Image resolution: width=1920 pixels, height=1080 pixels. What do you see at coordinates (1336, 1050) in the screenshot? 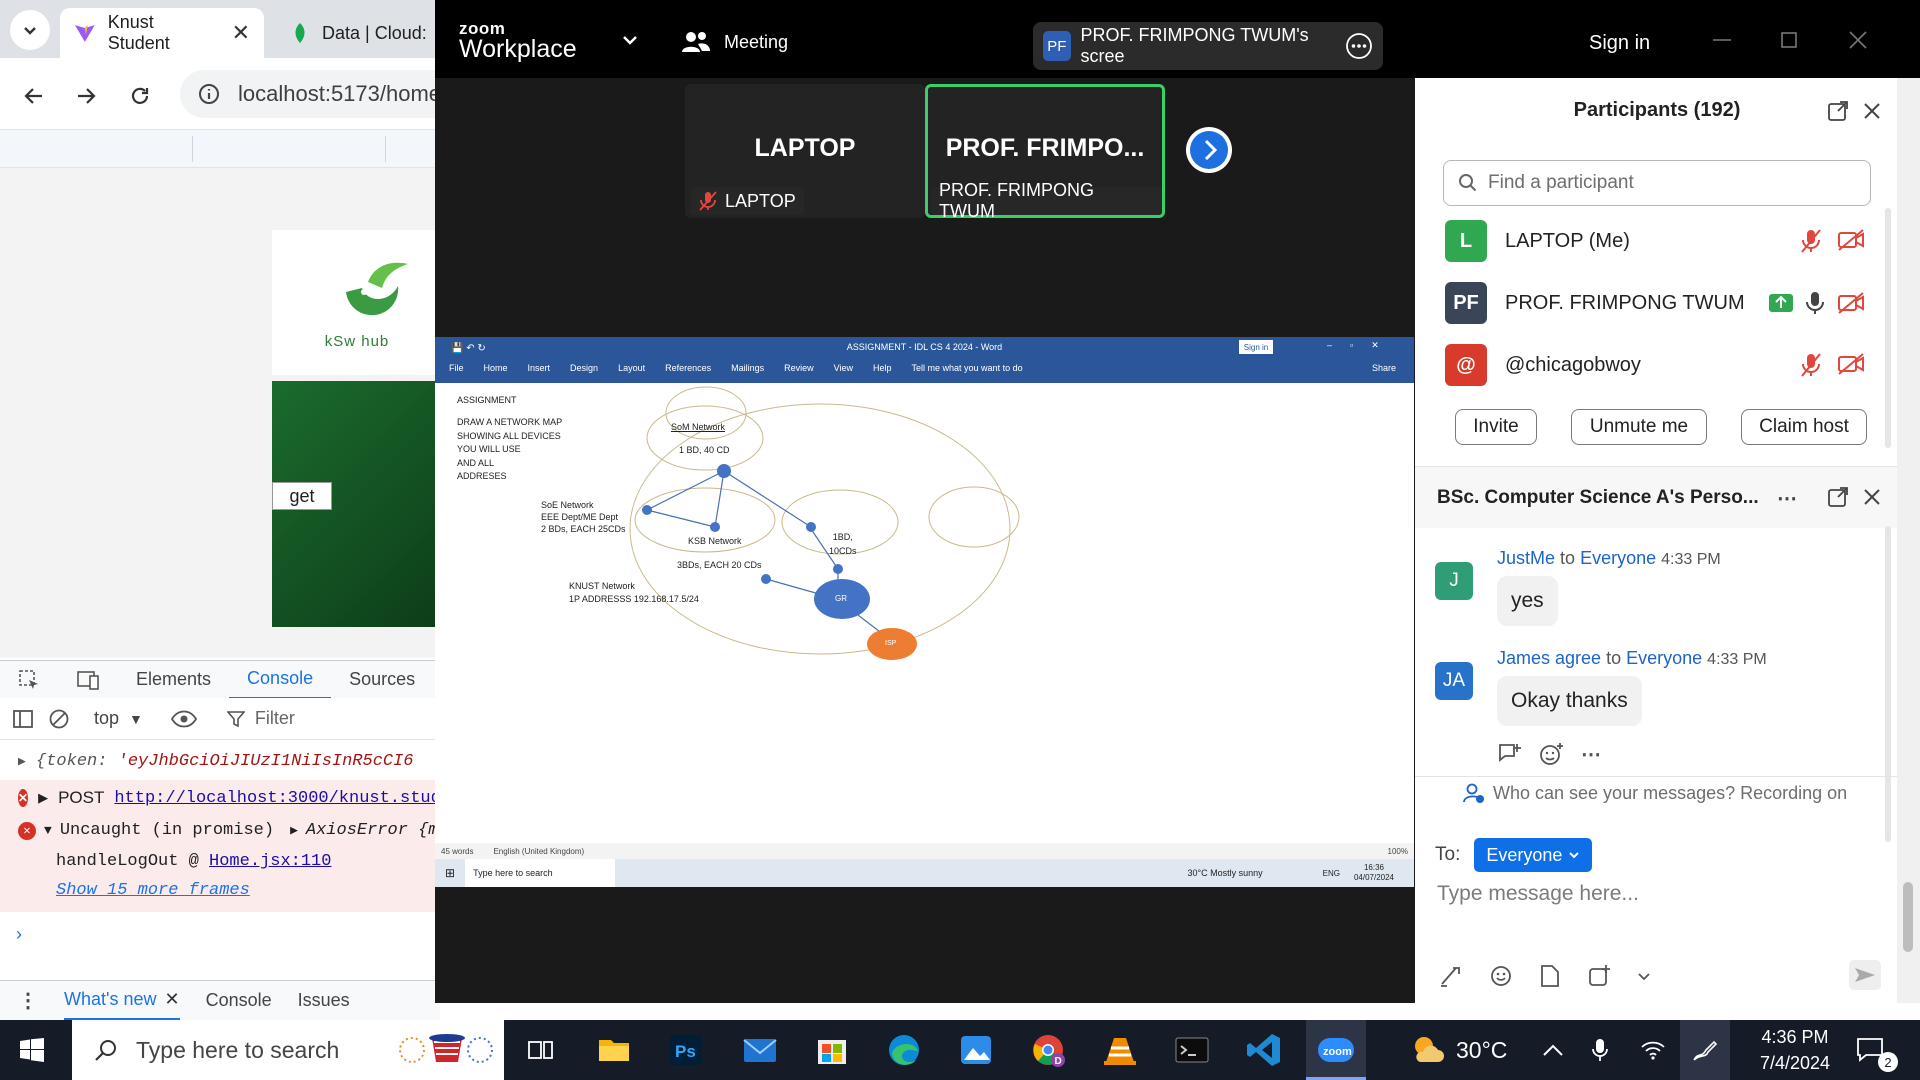
I see `zoom-taskbar-item: zoom` at bounding box center [1336, 1050].